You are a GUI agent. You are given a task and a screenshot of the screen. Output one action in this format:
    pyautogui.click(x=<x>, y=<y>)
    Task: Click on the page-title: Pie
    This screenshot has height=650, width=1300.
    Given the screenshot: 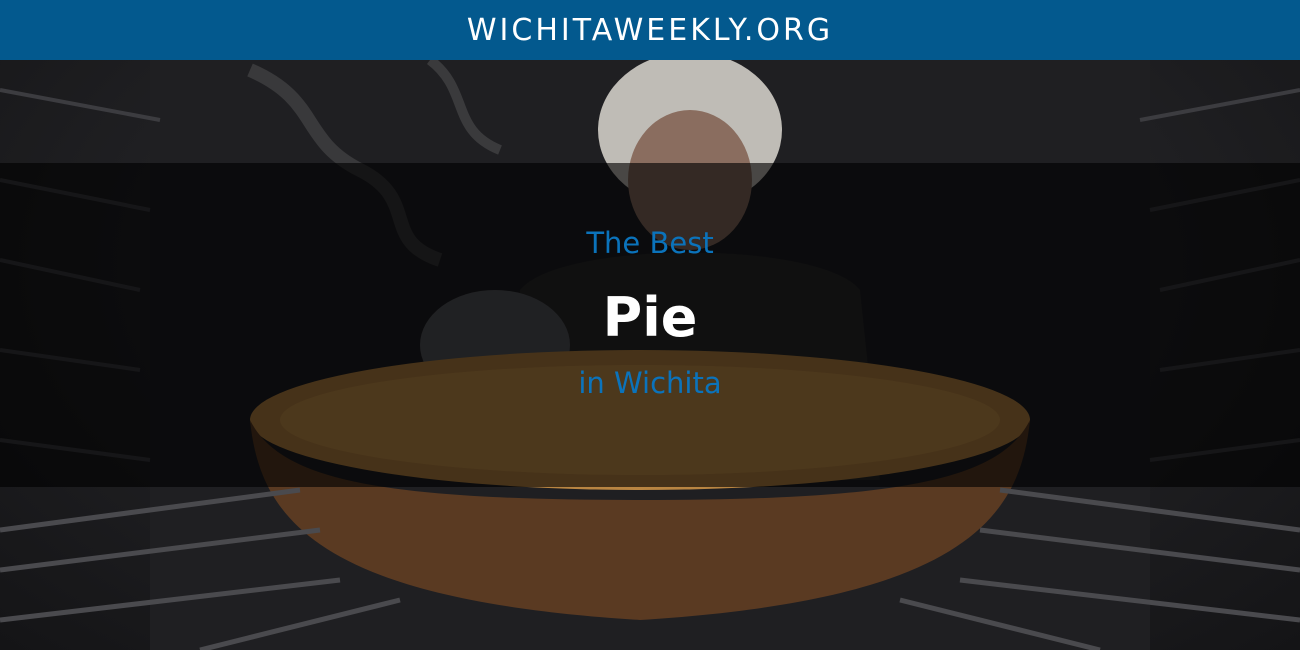 What is the action you would take?
    pyautogui.click(x=650, y=317)
    